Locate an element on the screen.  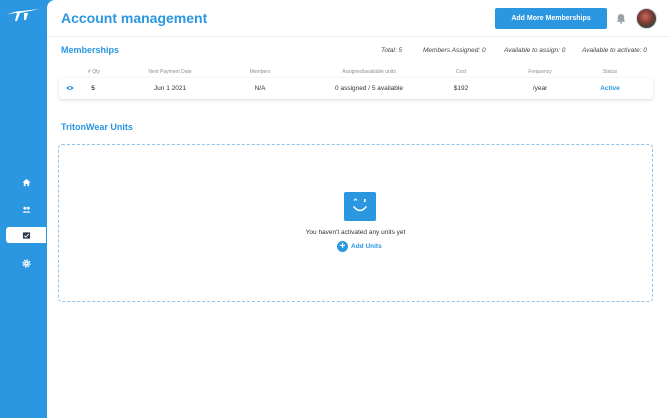
billing-icon is located at coordinates (26, 235).